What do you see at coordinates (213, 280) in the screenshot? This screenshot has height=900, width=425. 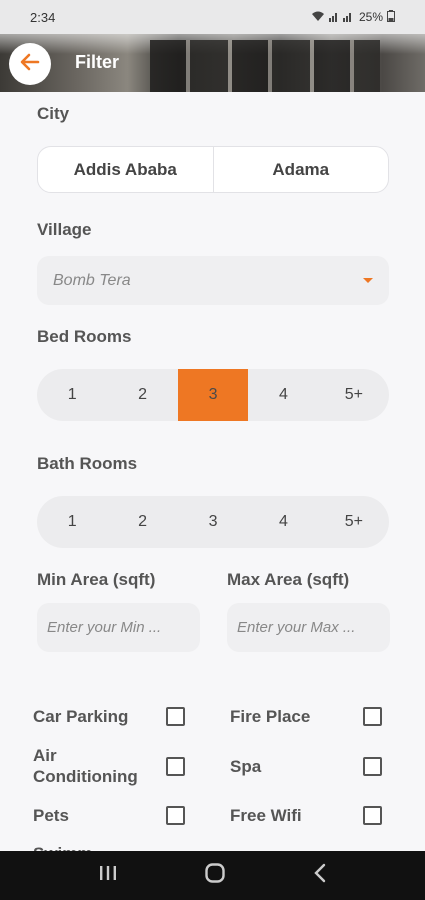 I see `village-dropdown: Bomb Tera` at bounding box center [213, 280].